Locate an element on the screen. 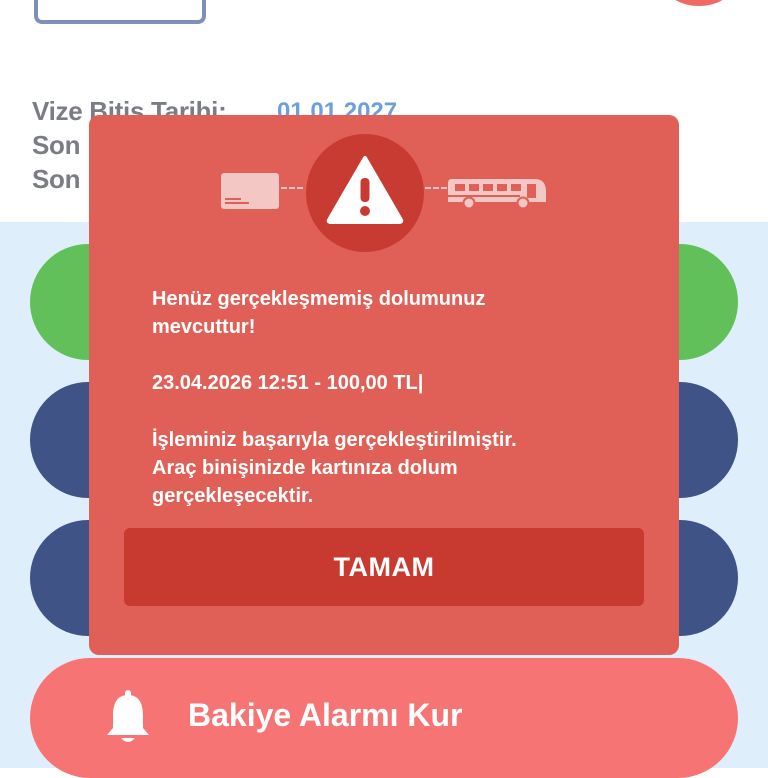  bus-icon is located at coordinates (497, 194).